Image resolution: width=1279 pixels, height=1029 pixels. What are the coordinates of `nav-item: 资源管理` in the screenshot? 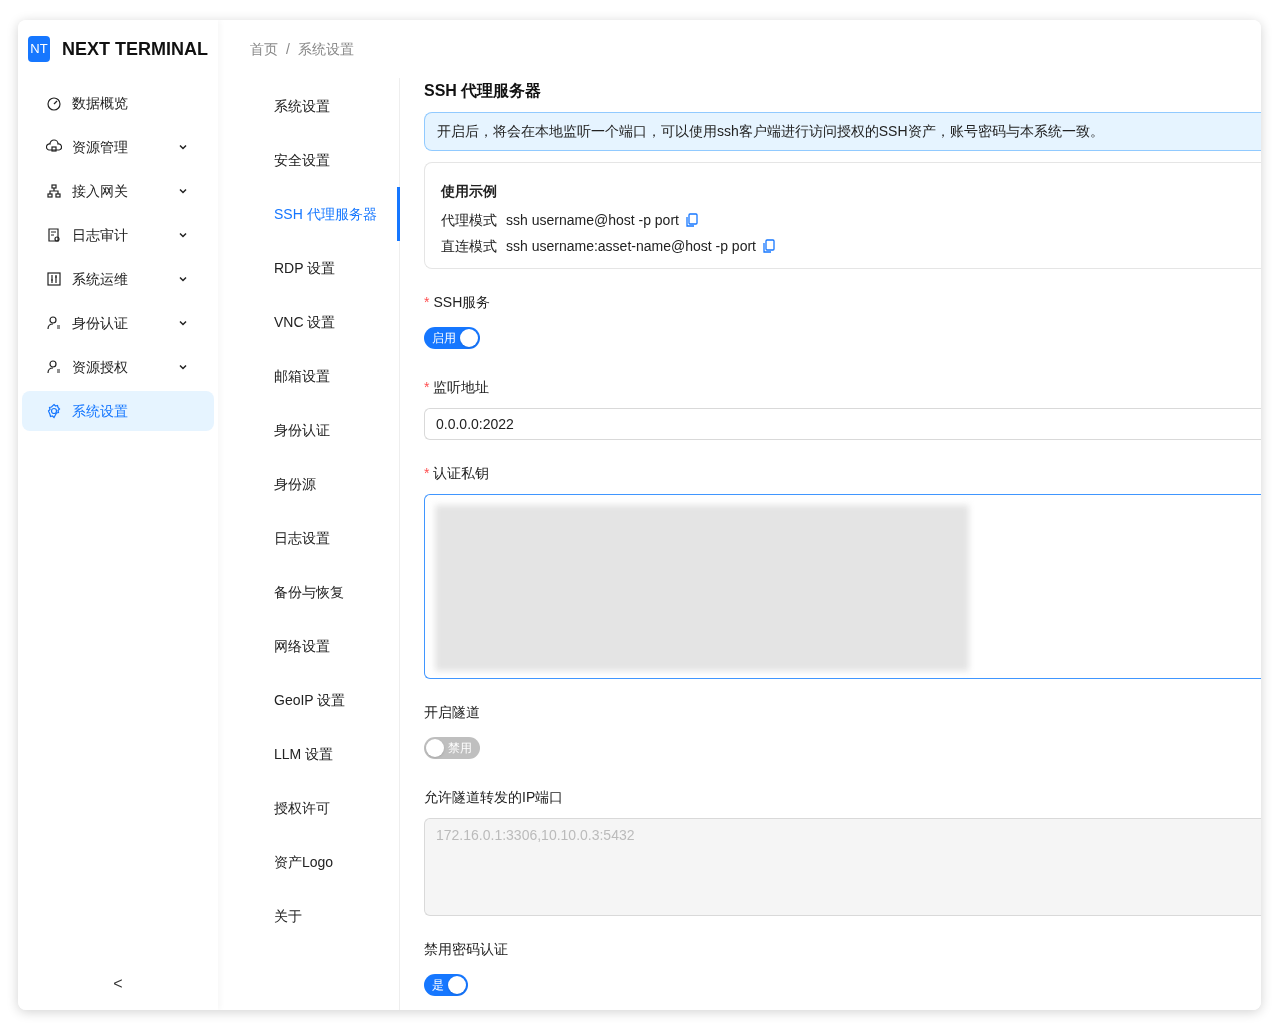 It's located at (118, 147).